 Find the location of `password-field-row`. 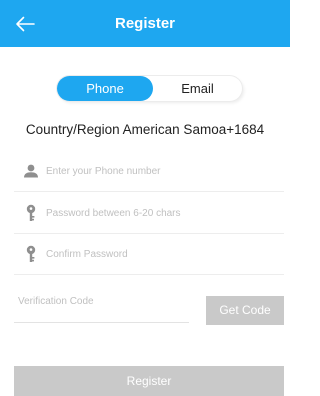

password-field-row is located at coordinates (149, 213).